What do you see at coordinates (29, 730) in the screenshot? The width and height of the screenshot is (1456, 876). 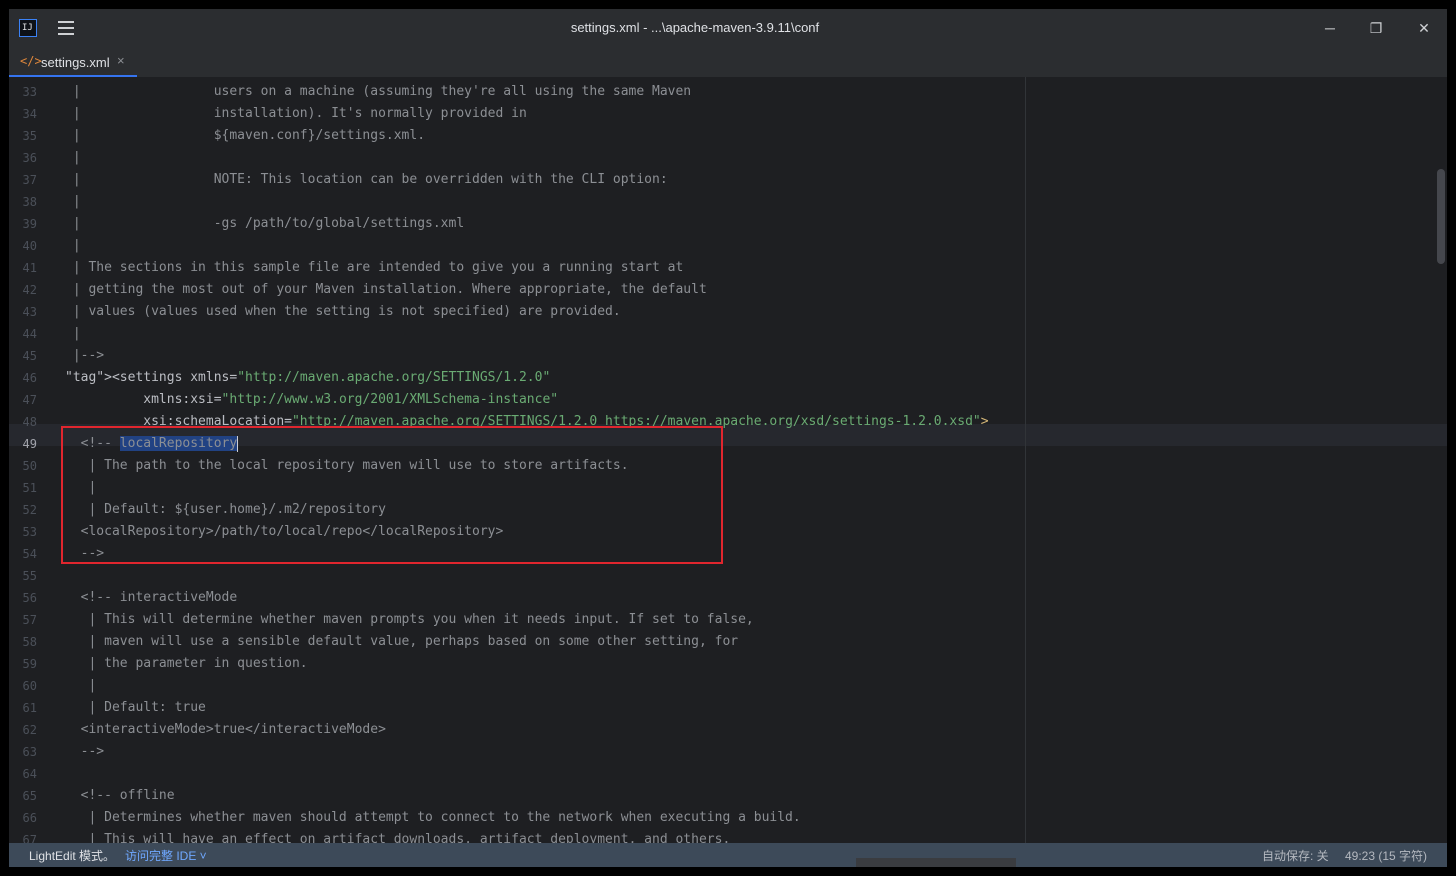 I see `line-number: 62` at bounding box center [29, 730].